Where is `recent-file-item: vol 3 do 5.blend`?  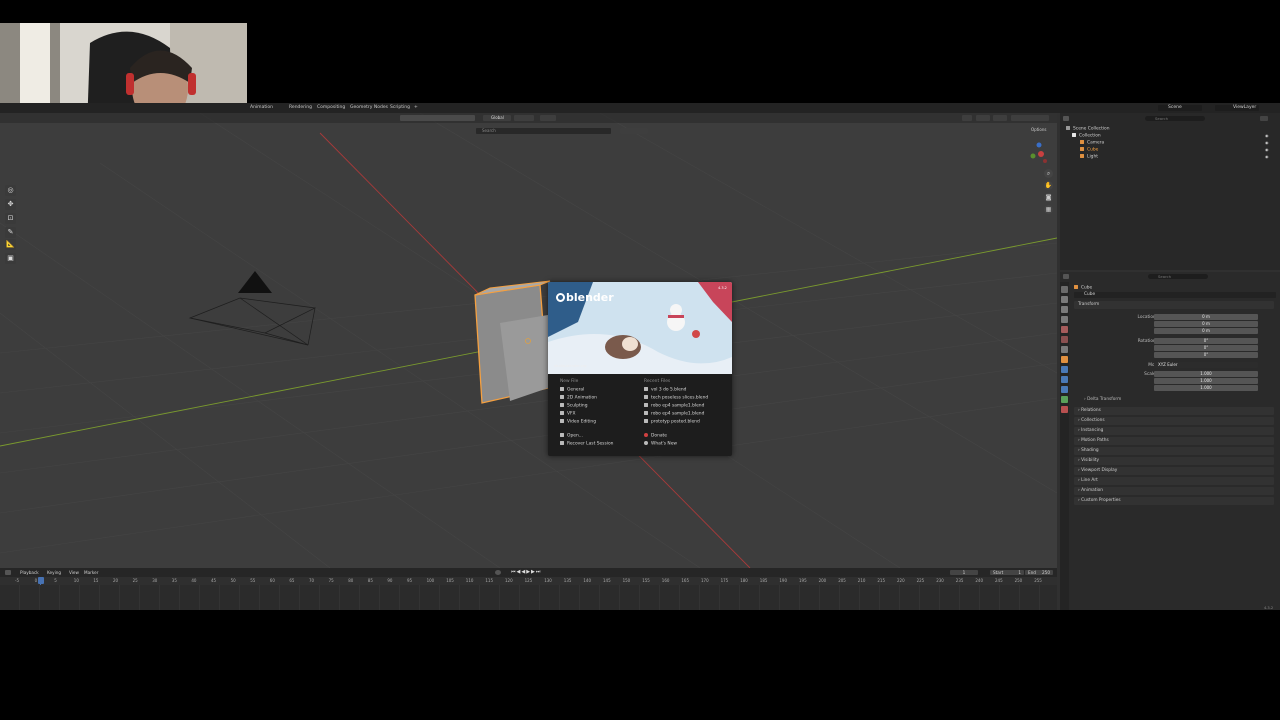 recent-file-item: vol 3 do 5.blend is located at coordinates (665, 390).